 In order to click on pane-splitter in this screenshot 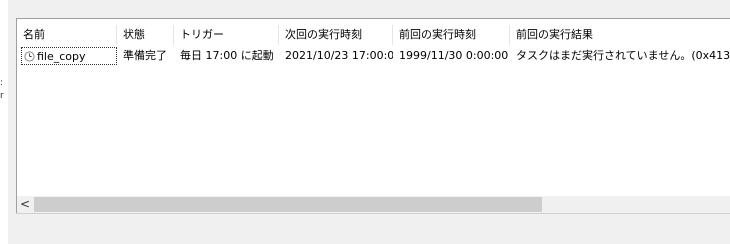, I will do `click(12, 122)`.